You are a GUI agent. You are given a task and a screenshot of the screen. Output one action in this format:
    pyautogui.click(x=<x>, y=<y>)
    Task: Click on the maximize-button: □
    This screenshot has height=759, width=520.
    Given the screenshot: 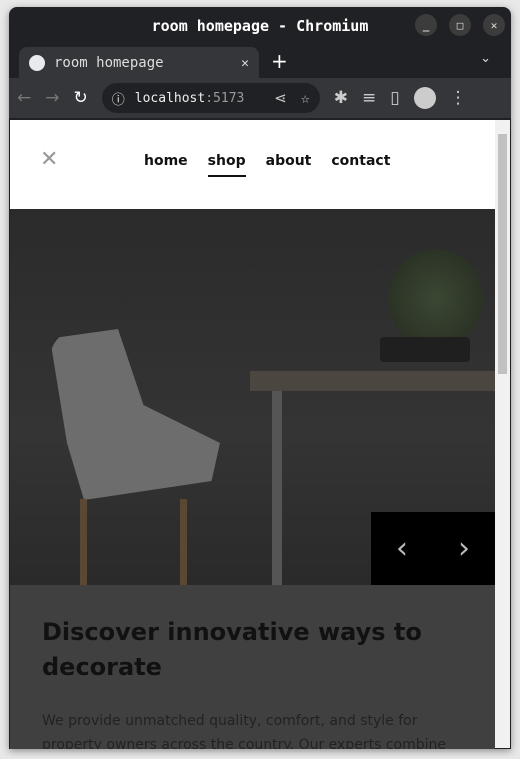 What is the action you would take?
    pyautogui.click(x=460, y=25)
    